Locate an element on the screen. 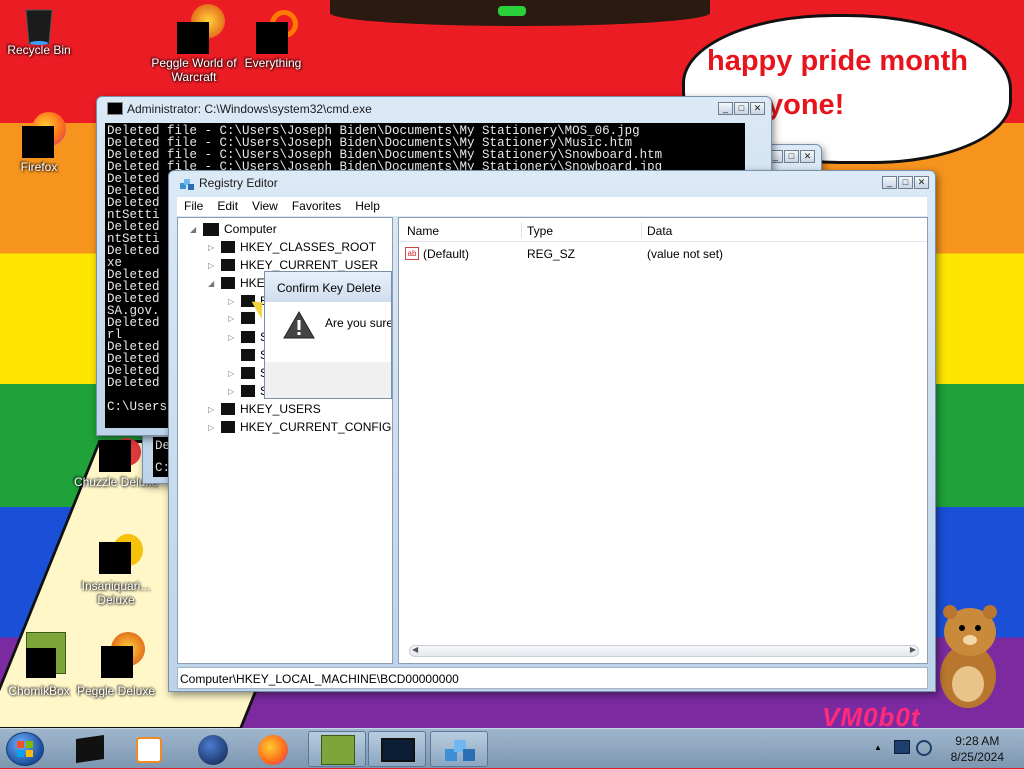 The height and width of the screenshot is (769, 1024). windows-logo-icon is located at coordinates (25, 749).